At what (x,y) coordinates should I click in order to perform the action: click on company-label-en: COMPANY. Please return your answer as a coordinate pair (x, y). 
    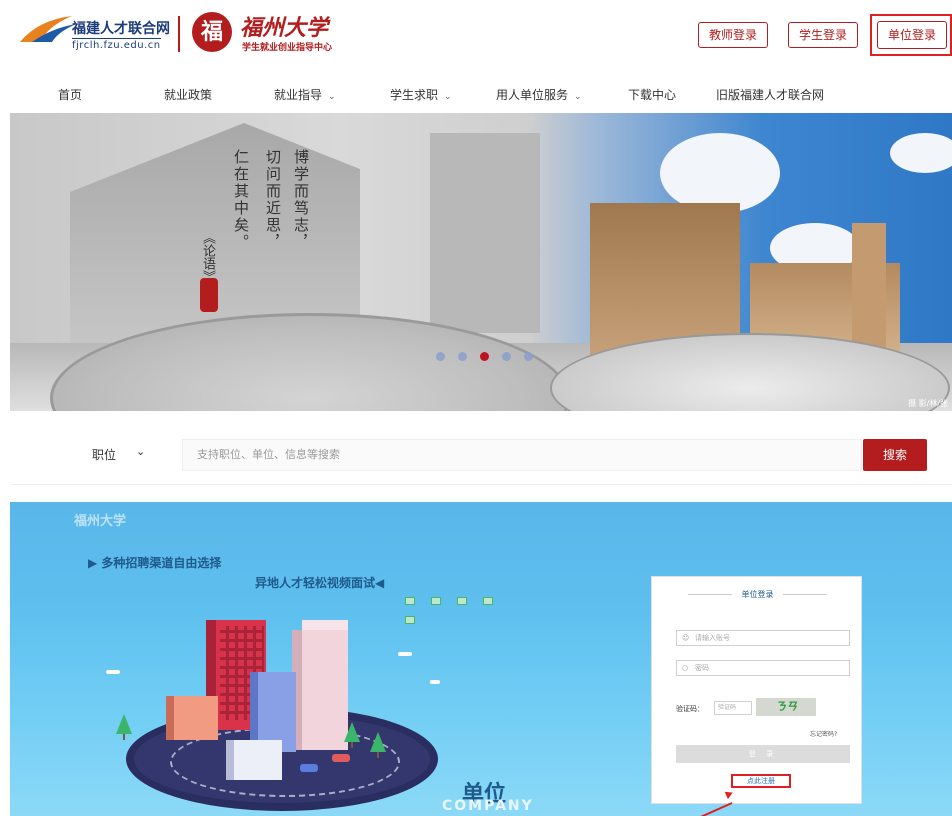
    Looking at the image, I should click on (488, 806).